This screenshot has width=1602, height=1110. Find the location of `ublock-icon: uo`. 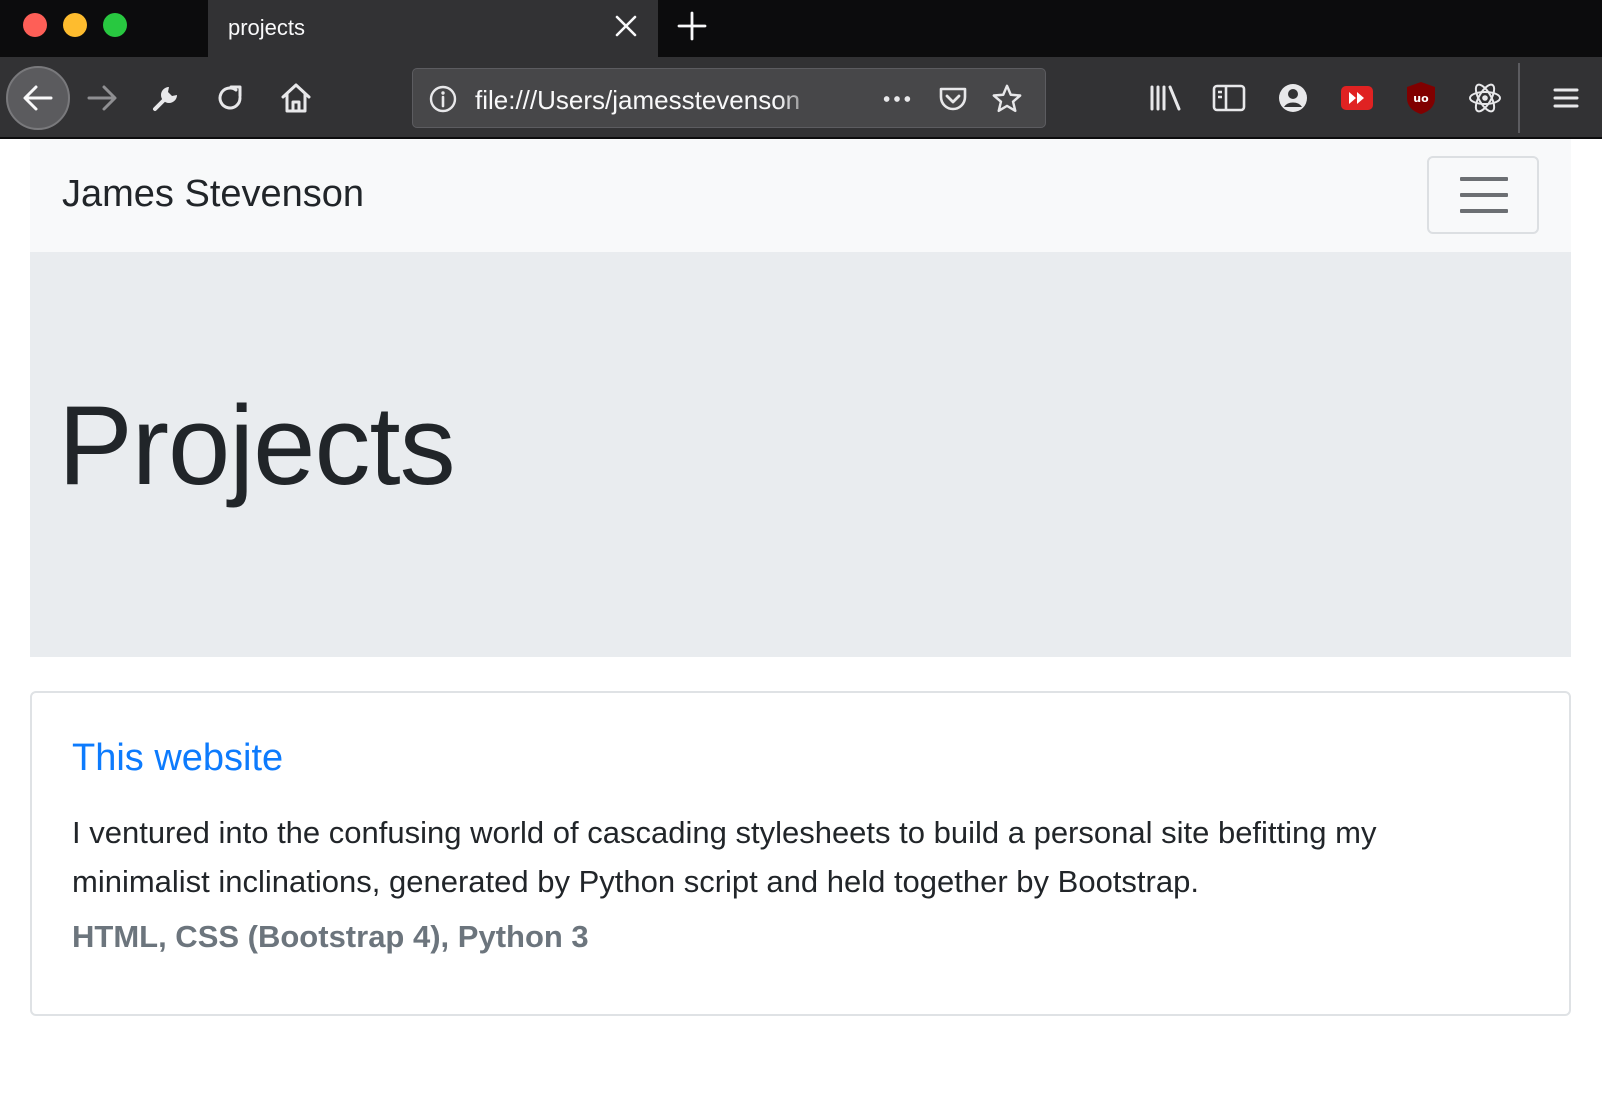

ublock-icon: uo is located at coordinates (1421, 98).